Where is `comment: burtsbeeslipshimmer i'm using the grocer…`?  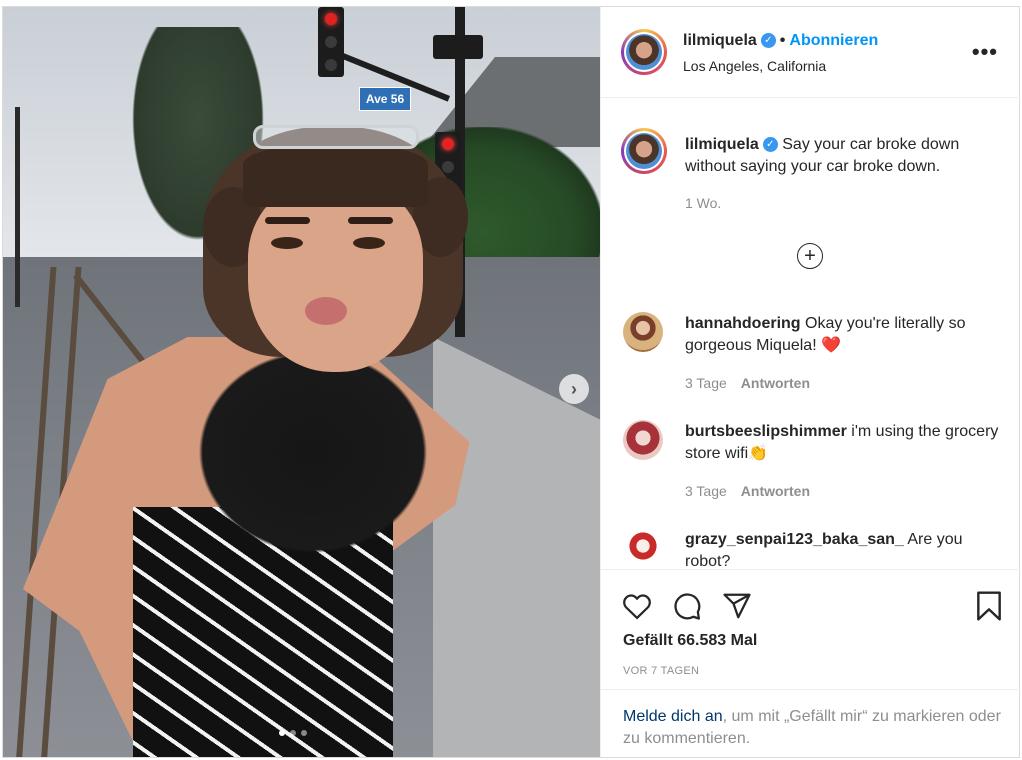
comment: burtsbeeslipshimmer i'm using the grocer… is located at coordinates (844, 443).